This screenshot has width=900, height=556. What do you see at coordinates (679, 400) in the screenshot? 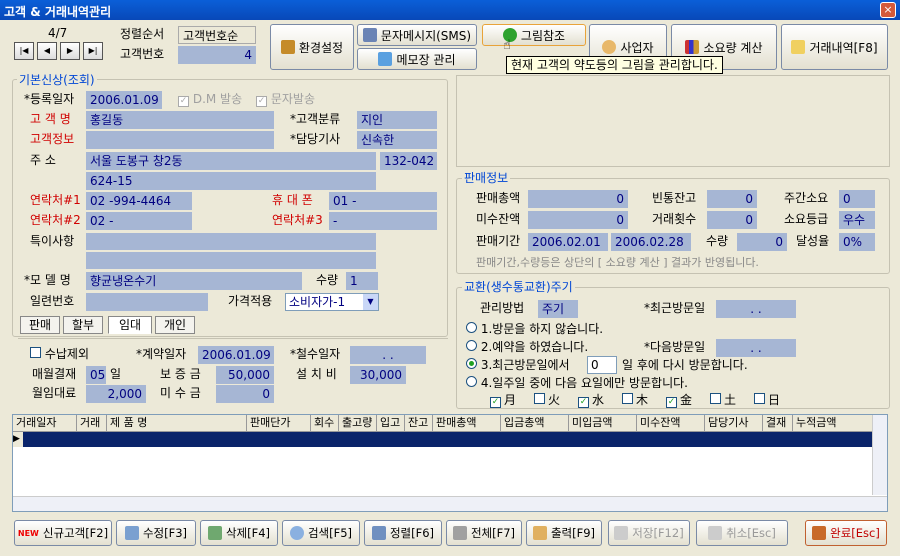
I see `weekday-checkbox: ✓ 金` at bounding box center [679, 400].